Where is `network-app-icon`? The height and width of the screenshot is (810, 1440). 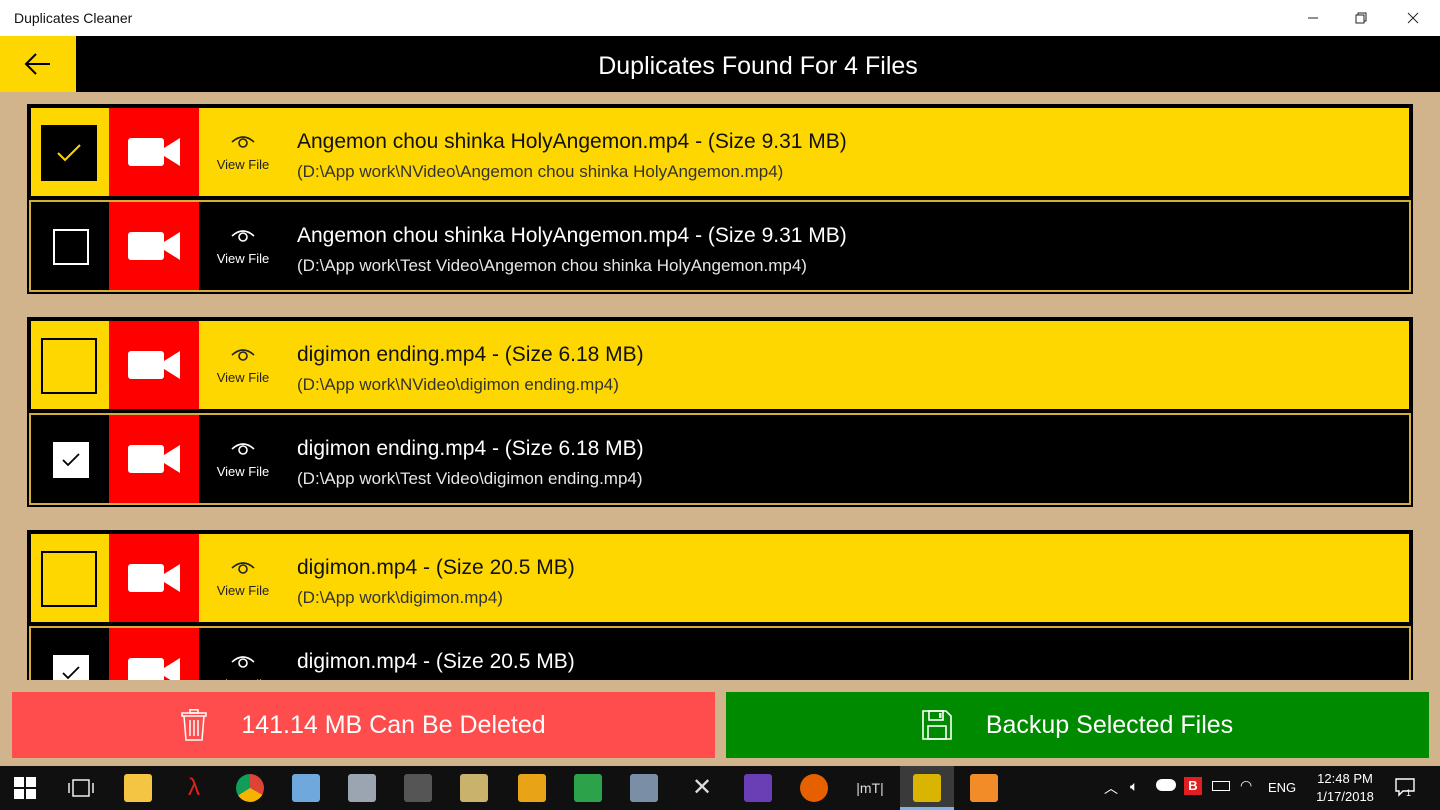 network-app-icon is located at coordinates (644, 788).